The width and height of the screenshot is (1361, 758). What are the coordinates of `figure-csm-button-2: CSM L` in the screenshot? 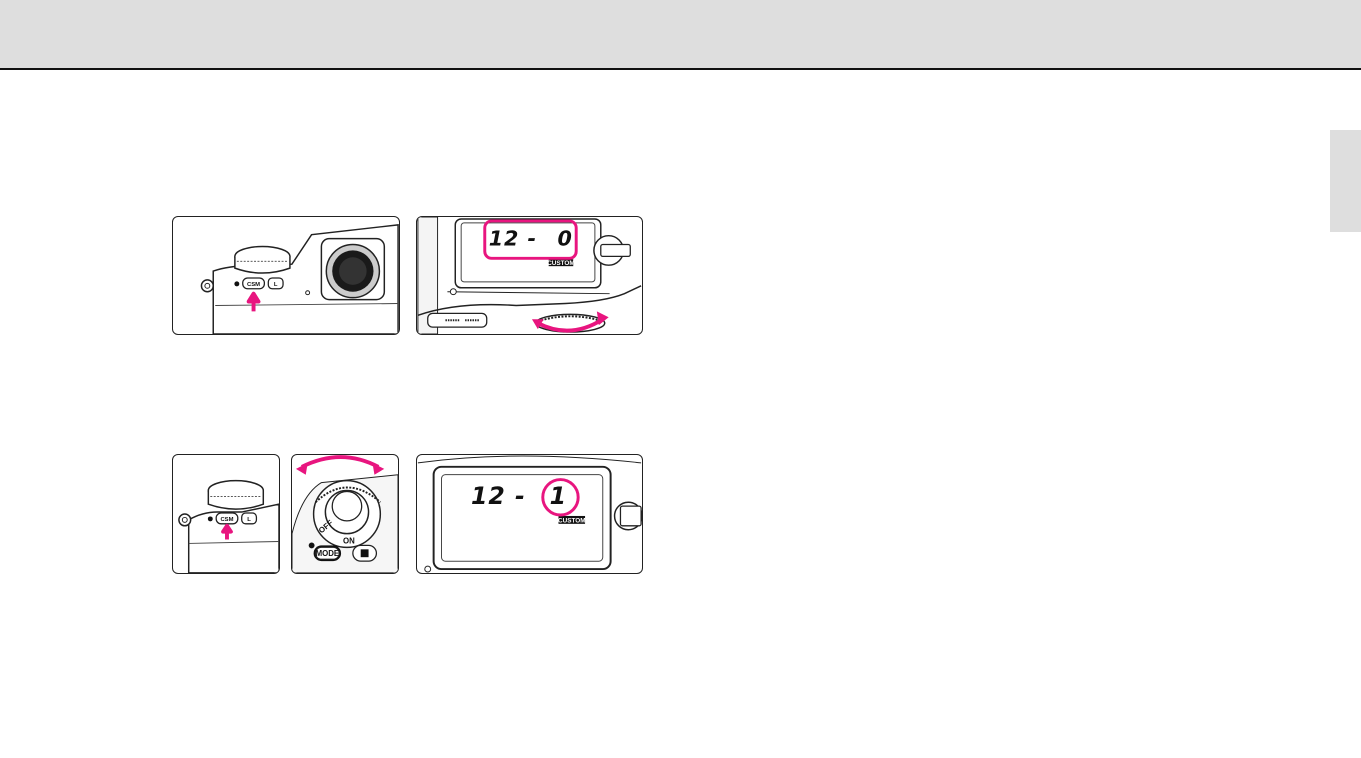 It's located at (226, 514).